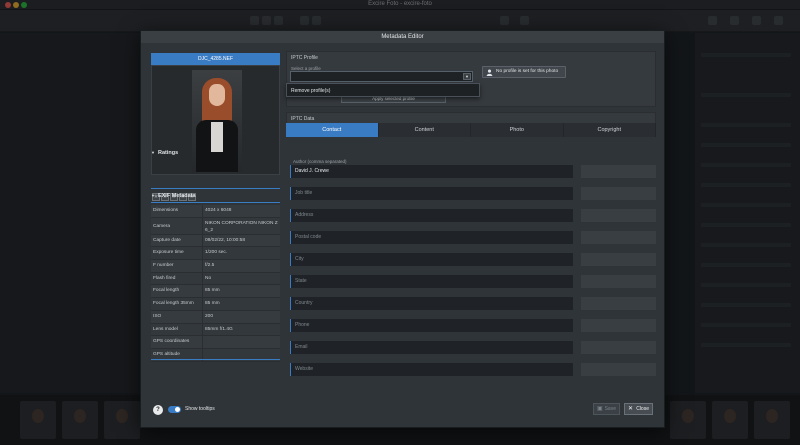  I want to click on city-field: City, so click(431, 259).